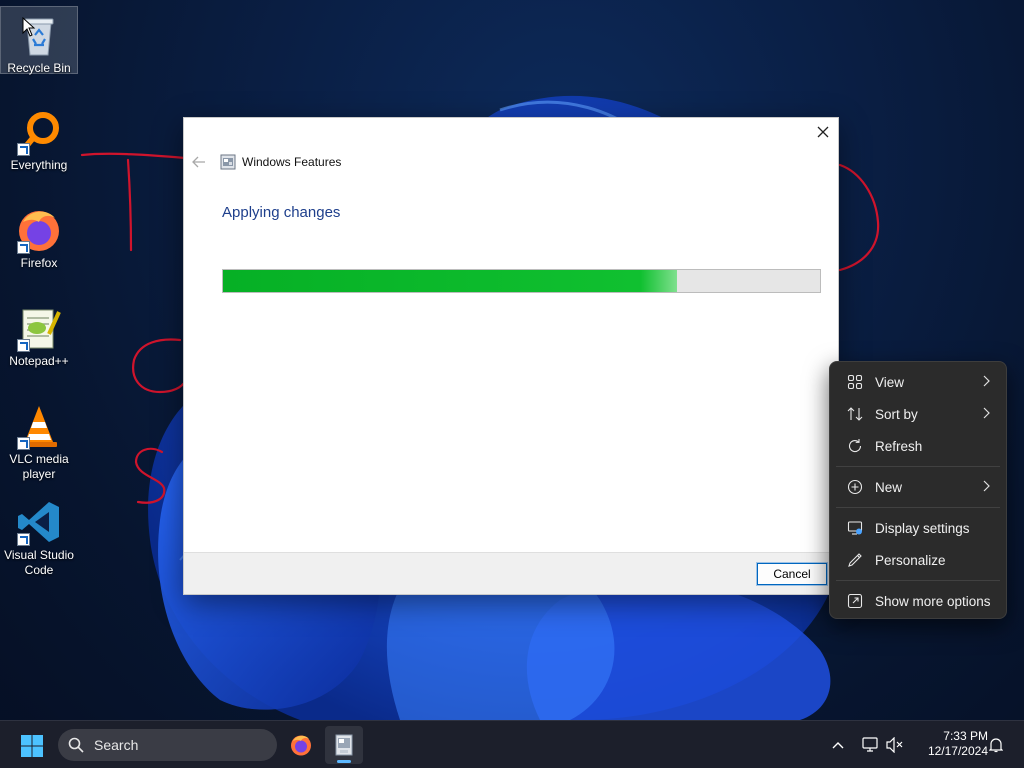 This screenshot has height=768, width=1024. I want to click on bell-icon, so click(996, 745).